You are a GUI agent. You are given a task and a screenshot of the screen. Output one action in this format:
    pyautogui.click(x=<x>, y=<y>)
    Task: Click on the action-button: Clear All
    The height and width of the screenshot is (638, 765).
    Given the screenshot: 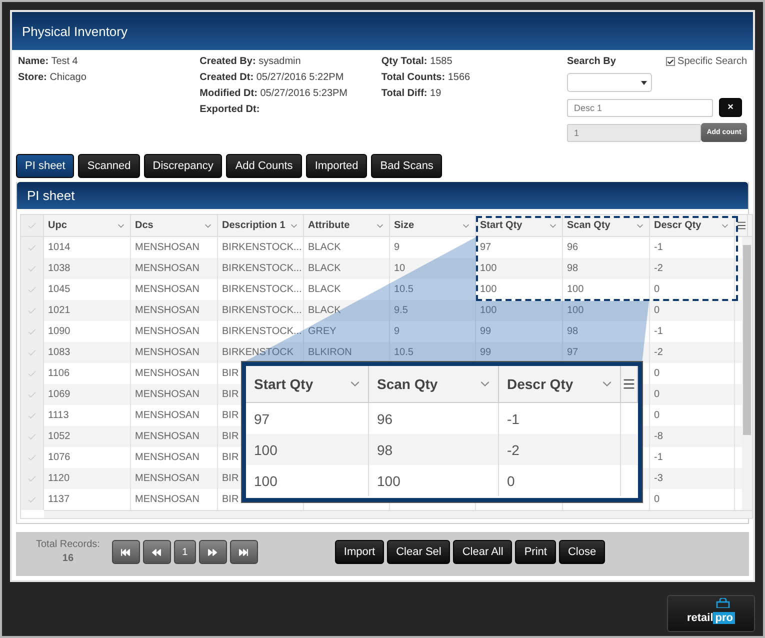 What is the action you would take?
    pyautogui.click(x=482, y=552)
    